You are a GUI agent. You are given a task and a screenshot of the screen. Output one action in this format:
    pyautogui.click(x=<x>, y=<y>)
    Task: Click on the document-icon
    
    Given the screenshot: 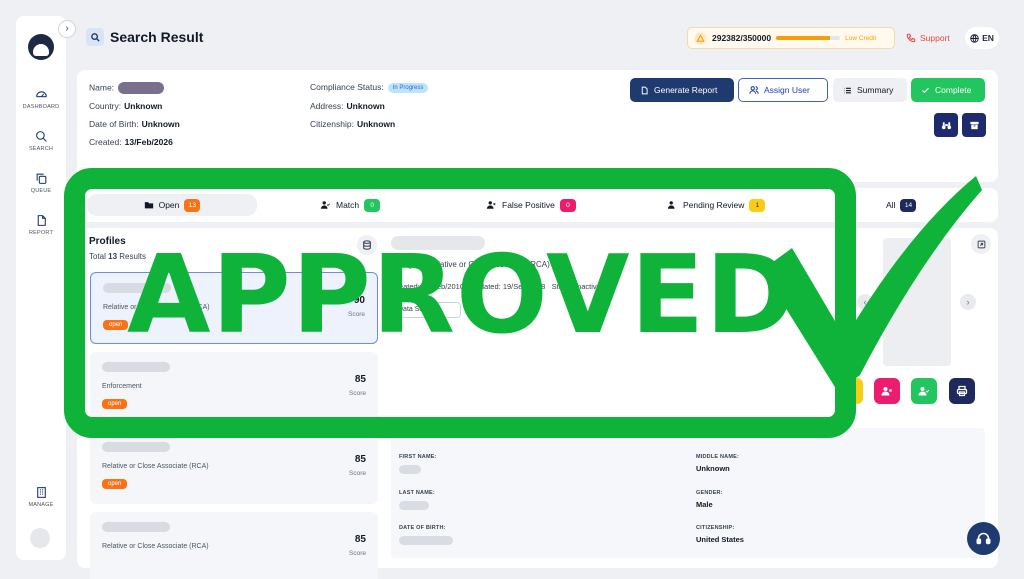 What is the action you would take?
    pyautogui.click(x=644, y=90)
    